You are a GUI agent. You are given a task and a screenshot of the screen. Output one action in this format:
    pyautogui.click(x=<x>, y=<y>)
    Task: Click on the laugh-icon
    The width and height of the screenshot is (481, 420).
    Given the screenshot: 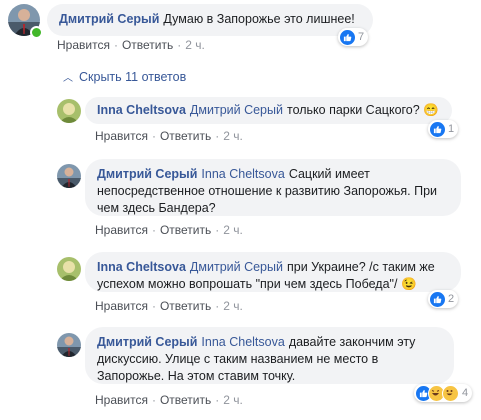 What is the action you would take?
    pyautogui.click(x=450, y=393)
    